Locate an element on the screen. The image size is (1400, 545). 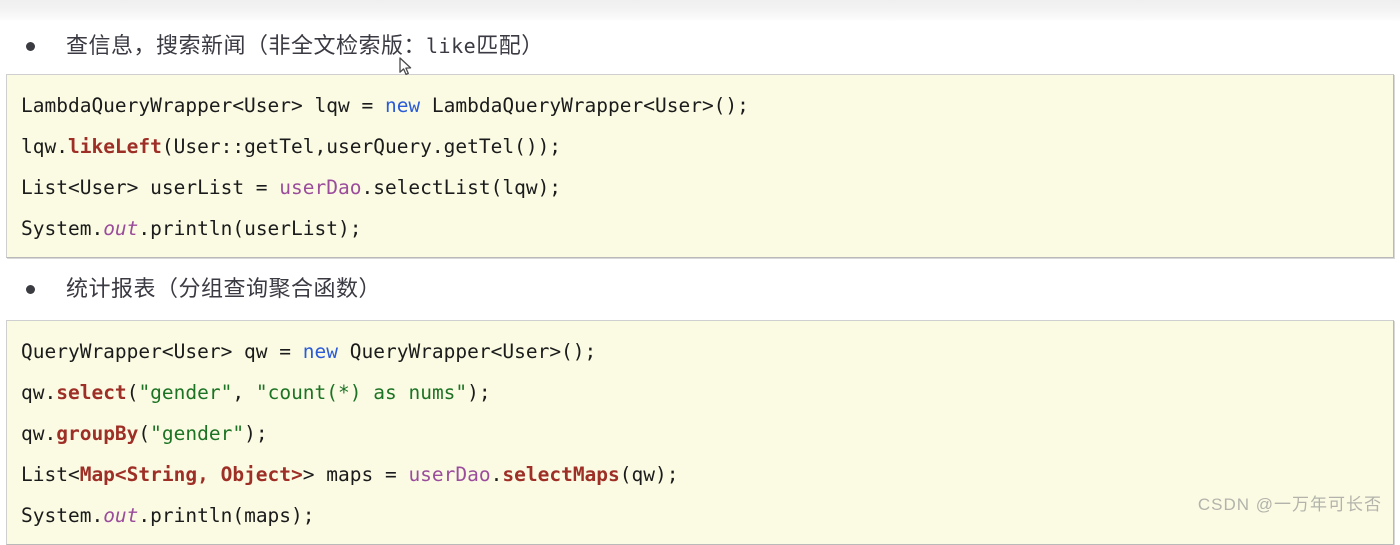
code-token-plain: LambdaQueryWrapper<User> lqw = is located at coordinates (203, 105).